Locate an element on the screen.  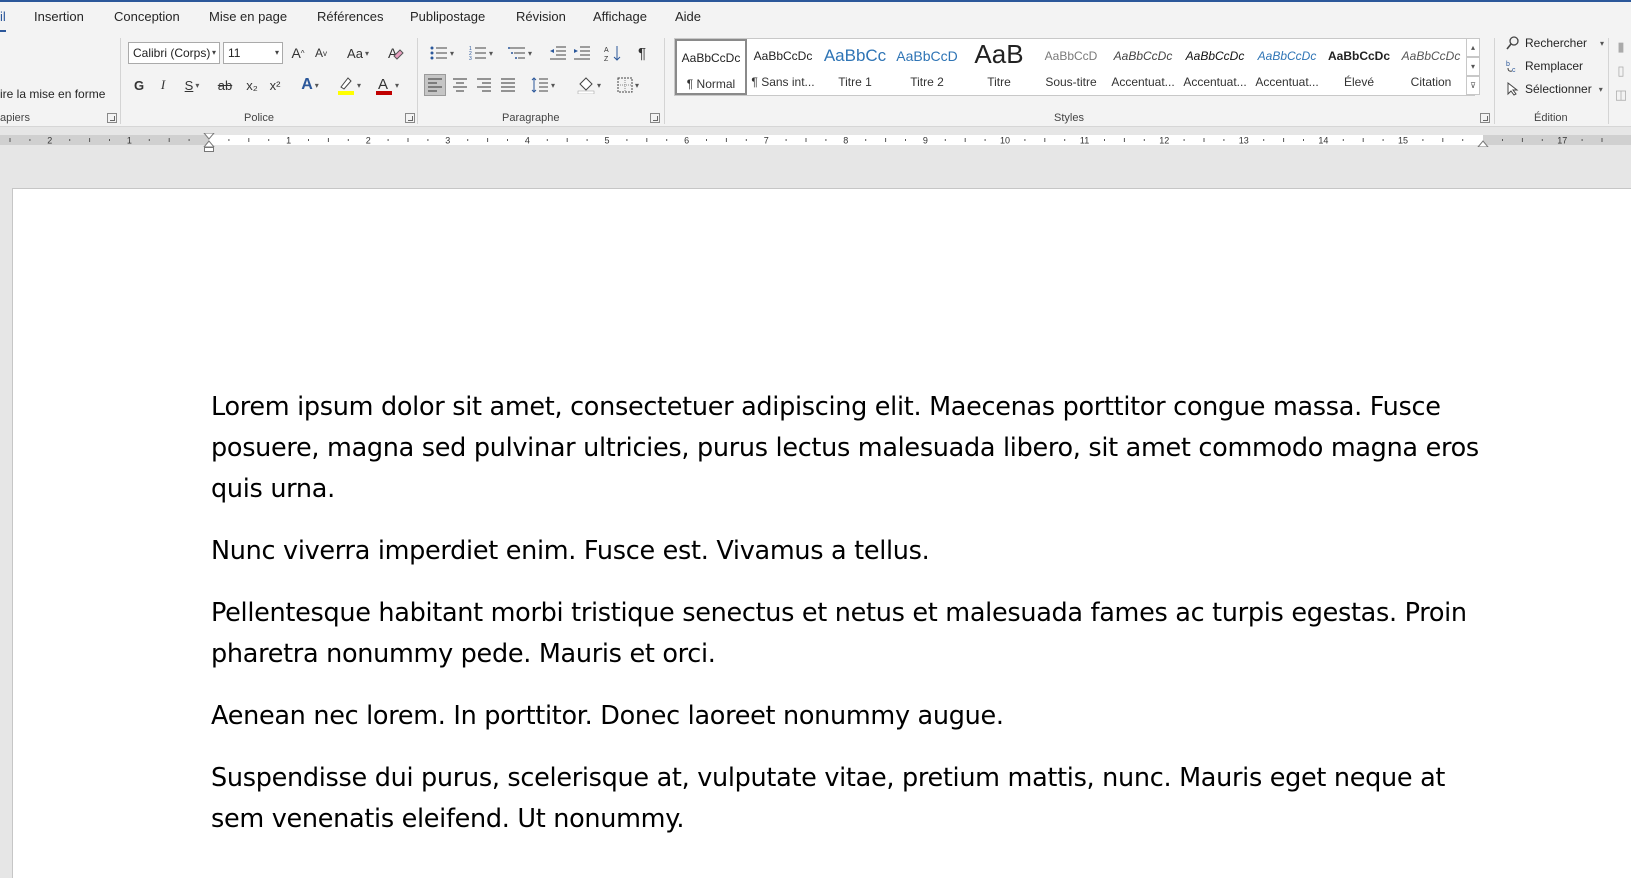
dictate-icon: ▮ is located at coordinates (1621, 47).